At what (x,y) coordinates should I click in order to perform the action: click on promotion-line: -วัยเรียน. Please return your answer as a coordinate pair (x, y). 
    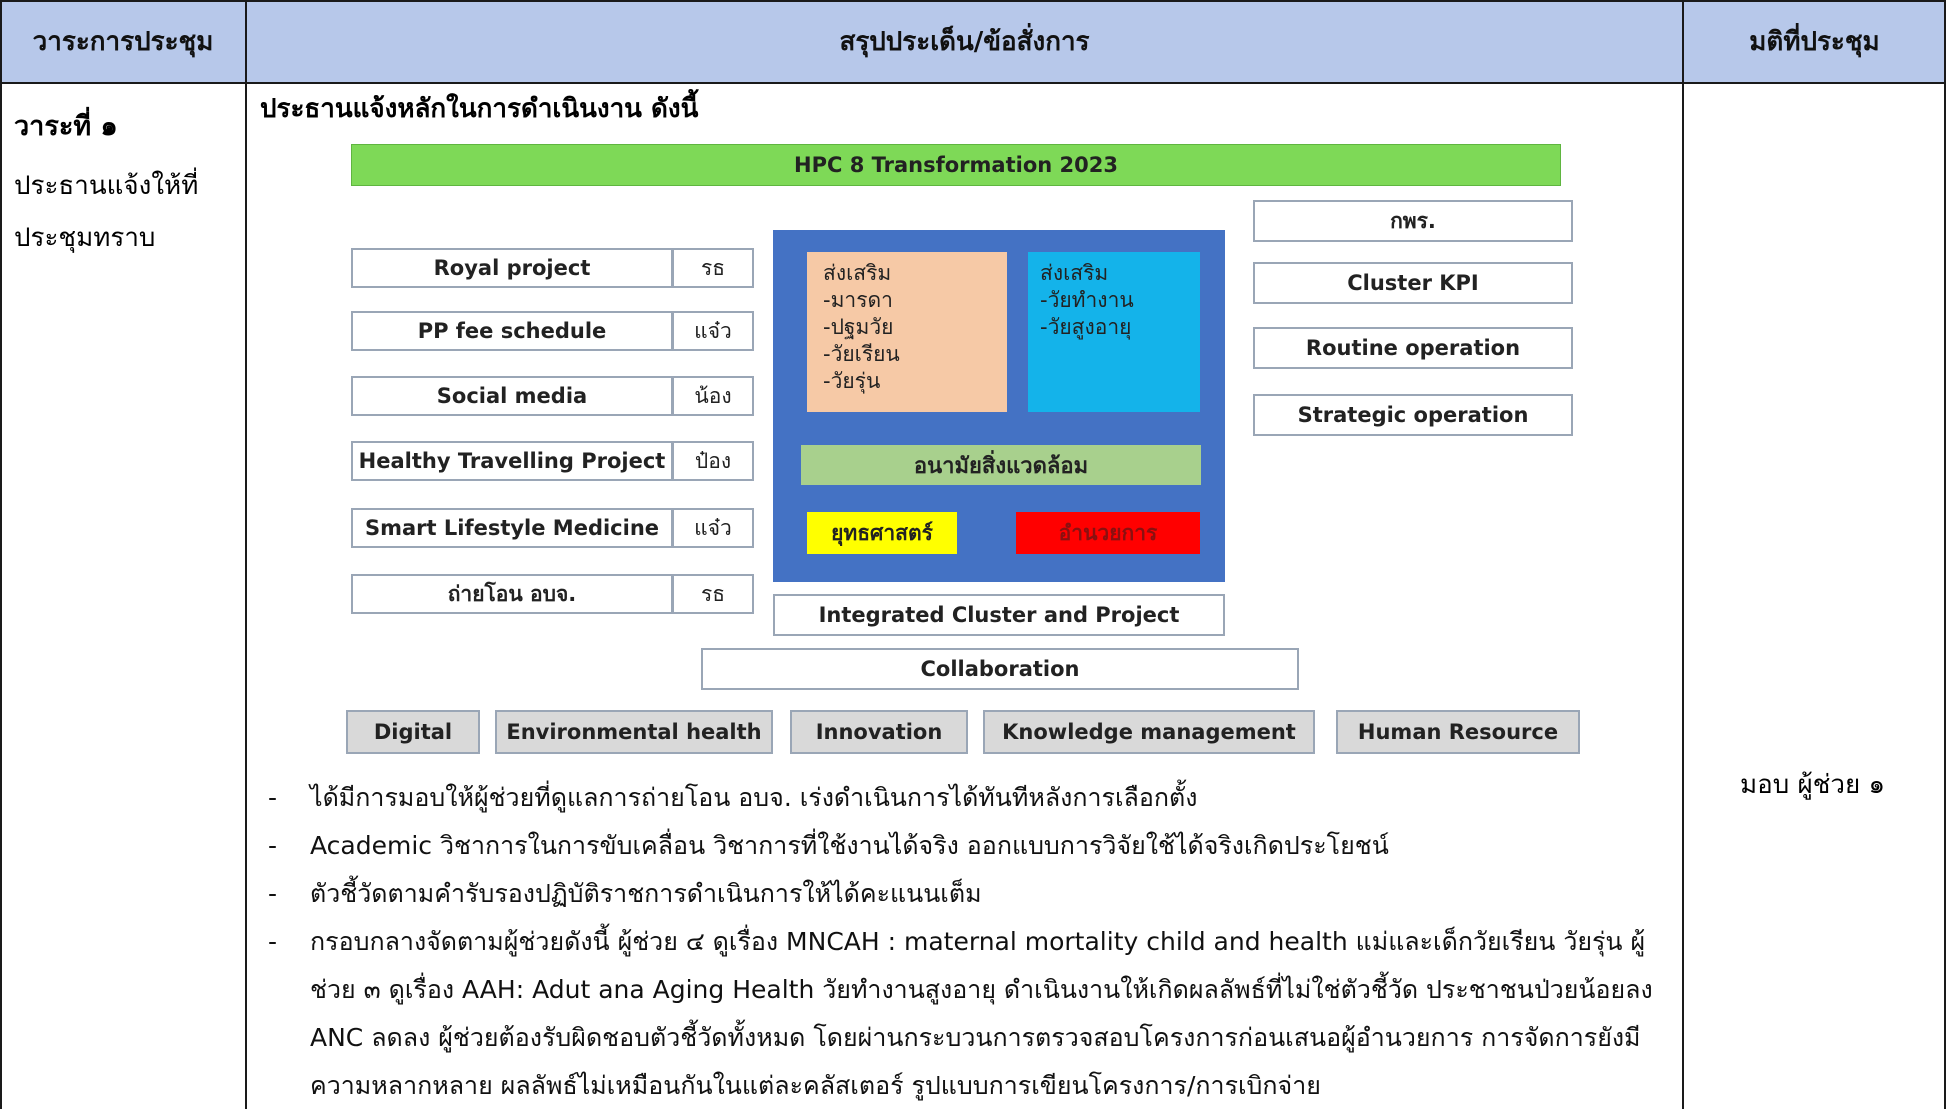
    Looking at the image, I should click on (861, 354).